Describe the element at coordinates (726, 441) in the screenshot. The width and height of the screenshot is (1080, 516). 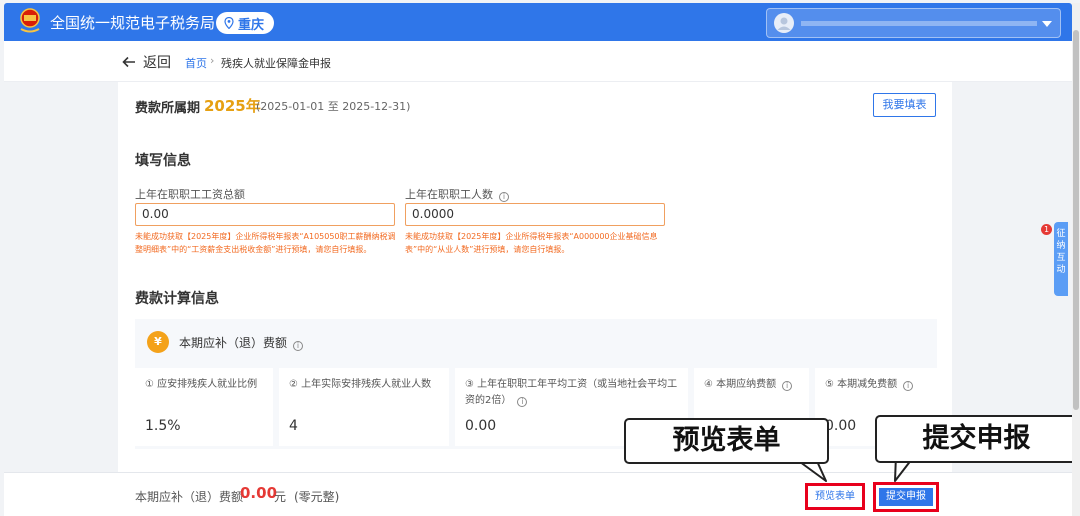
I see `preview-callout: 预览表单` at that location.